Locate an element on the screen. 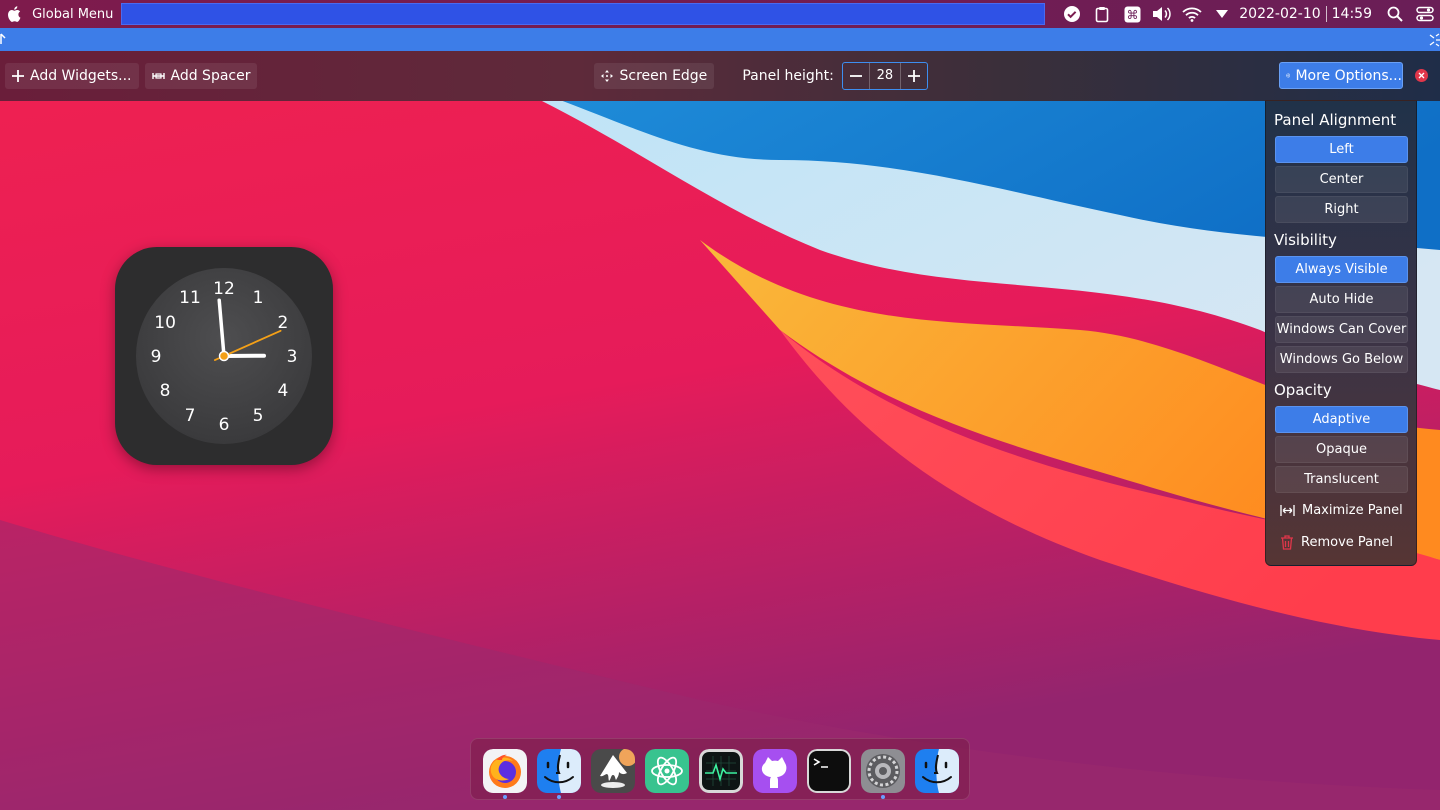 The width and height of the screenshot is (1440, 810). maximize-panel-button: Maximize Panel is located at coordinates (1341, 510).